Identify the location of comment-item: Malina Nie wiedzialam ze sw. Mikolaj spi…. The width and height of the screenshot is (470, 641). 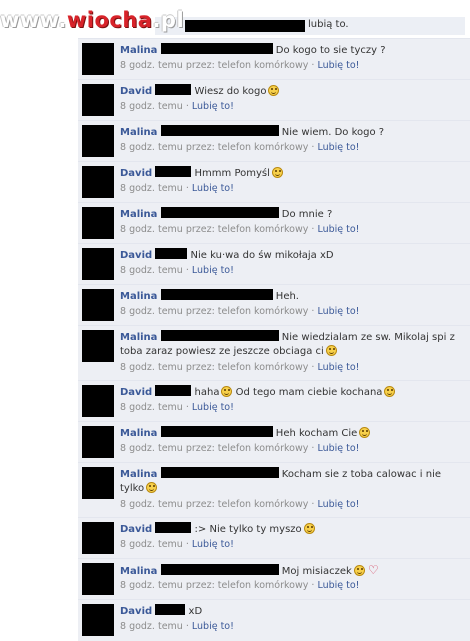
(274, 353).